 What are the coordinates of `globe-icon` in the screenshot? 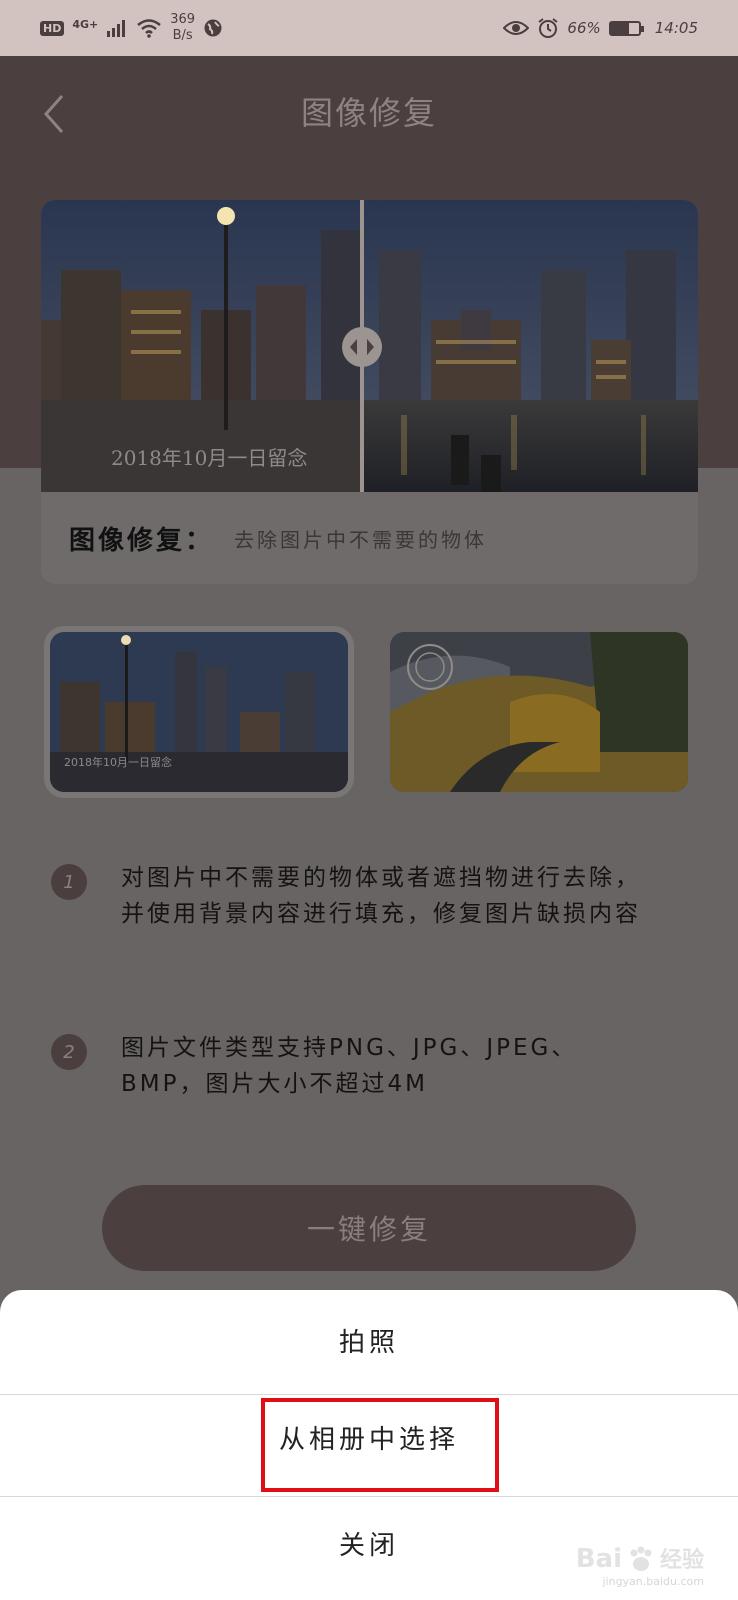 It's located at (213, 28).